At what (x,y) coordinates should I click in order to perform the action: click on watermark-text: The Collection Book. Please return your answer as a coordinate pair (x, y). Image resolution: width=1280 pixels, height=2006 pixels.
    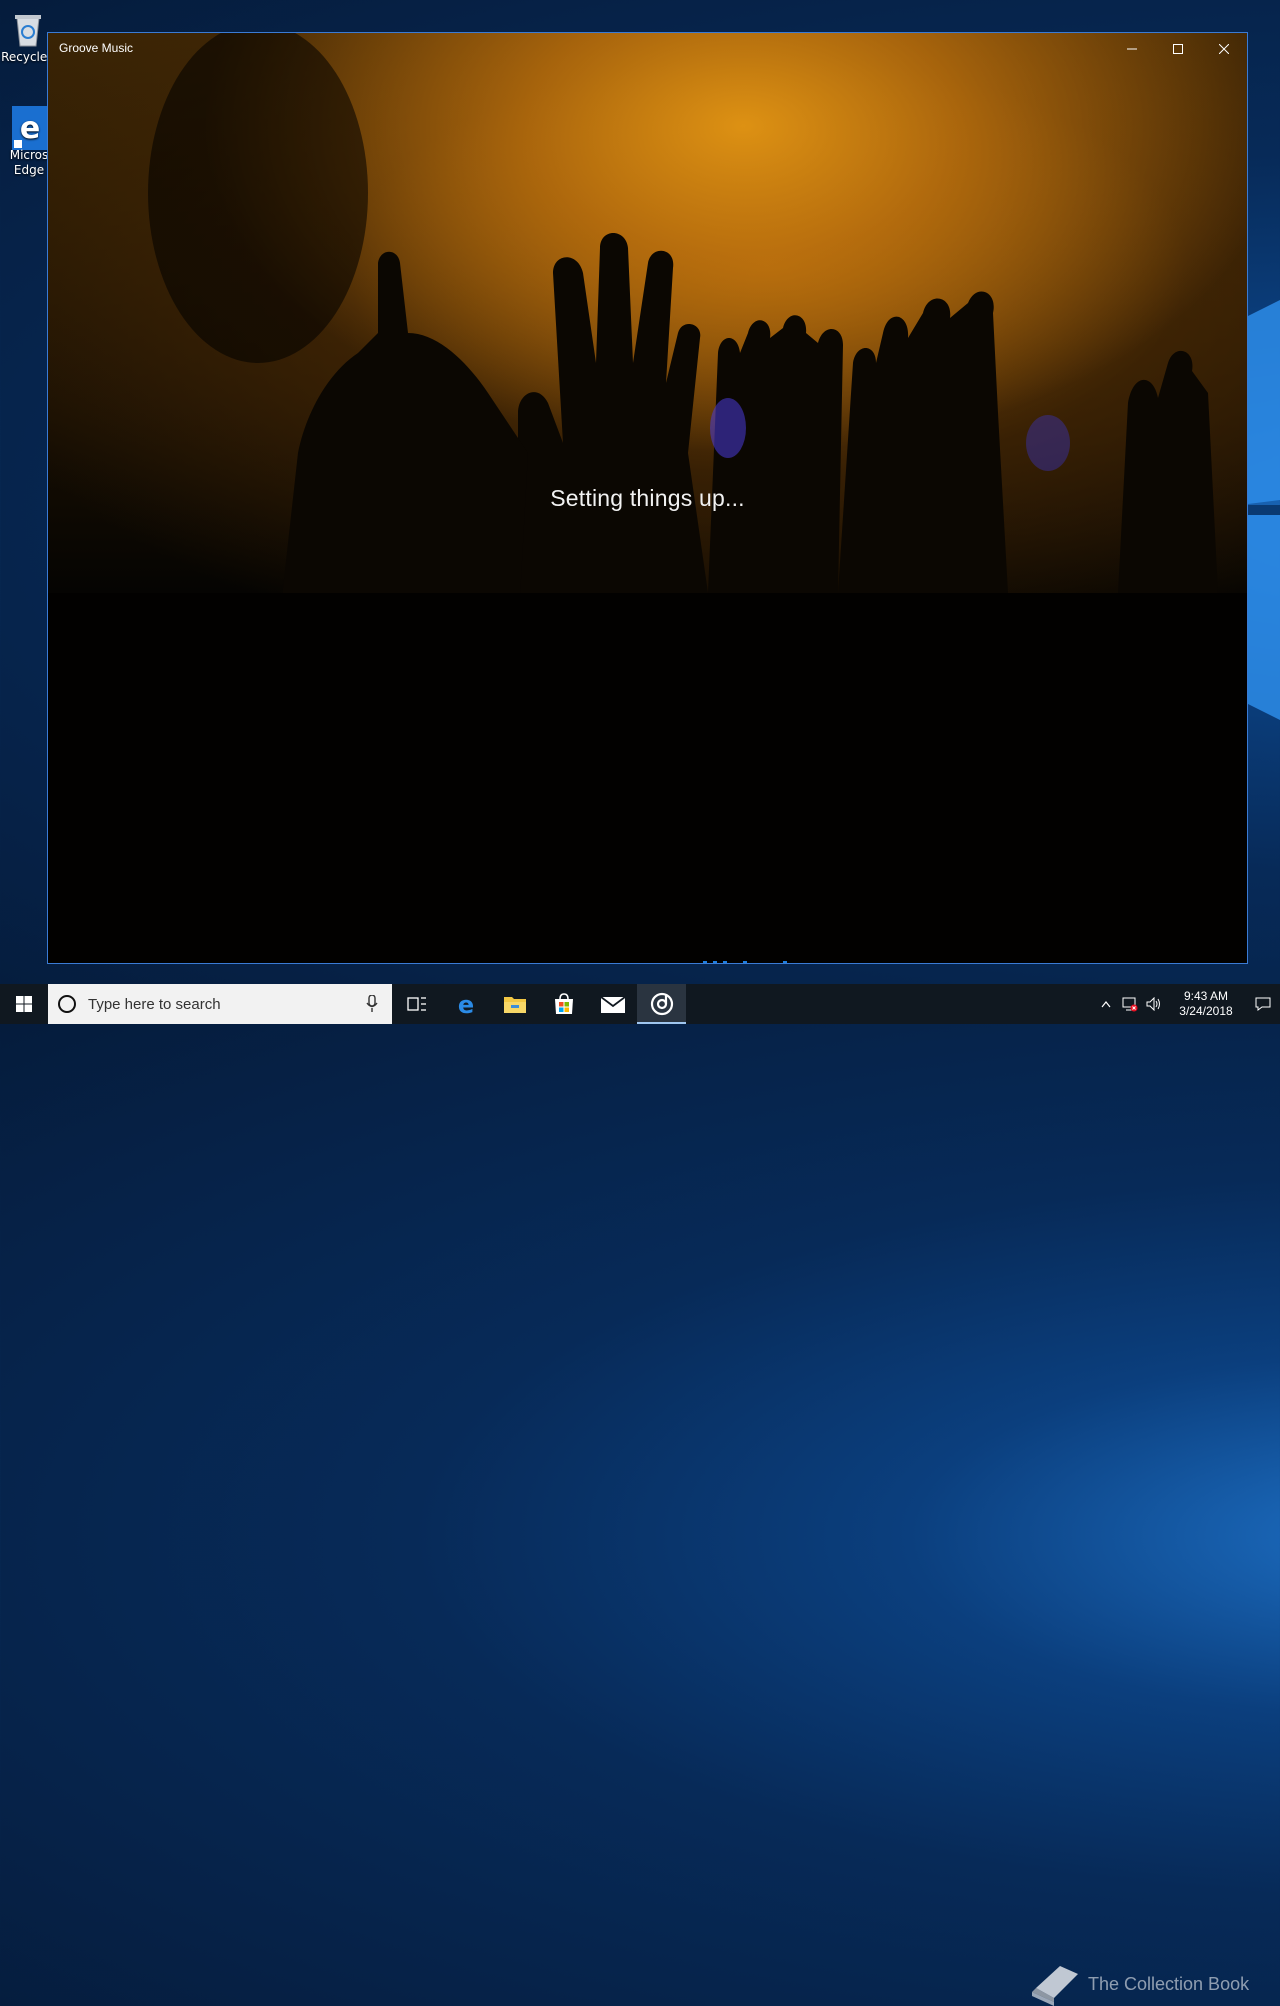
    Looking at the image, I should click on (1169, 1983).